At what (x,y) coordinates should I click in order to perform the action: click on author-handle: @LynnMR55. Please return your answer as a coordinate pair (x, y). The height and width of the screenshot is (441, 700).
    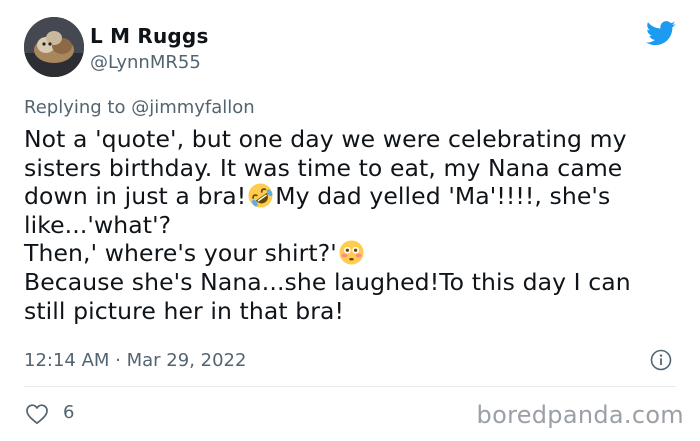
    Looking at the image, I should click on (145, 62).